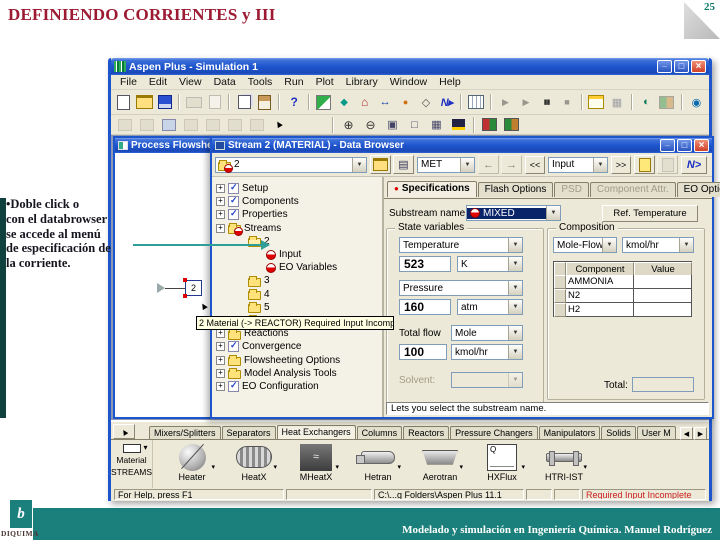 Image resolution: width=720 pixels, height=540 pixels. Describe the element at coordinates (423, 352) in the screenshot. I see `total-flow-input: 100` at that location.